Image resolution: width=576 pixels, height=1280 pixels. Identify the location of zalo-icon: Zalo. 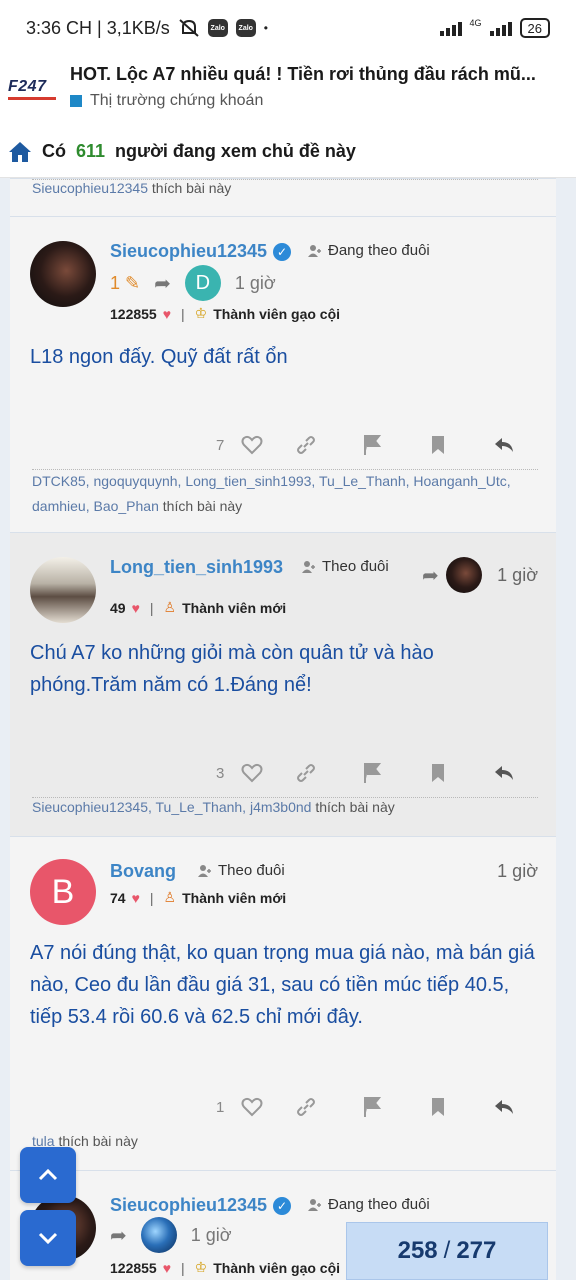
(217, 28).